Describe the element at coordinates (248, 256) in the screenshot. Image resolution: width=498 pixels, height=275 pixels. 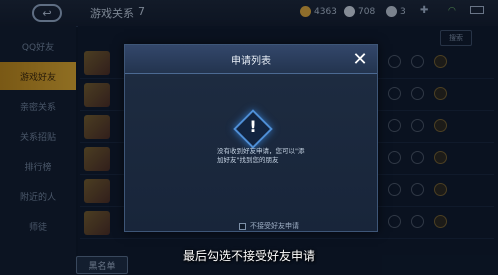
I see `caption: 最后勾选不接受好友申请` at that location.